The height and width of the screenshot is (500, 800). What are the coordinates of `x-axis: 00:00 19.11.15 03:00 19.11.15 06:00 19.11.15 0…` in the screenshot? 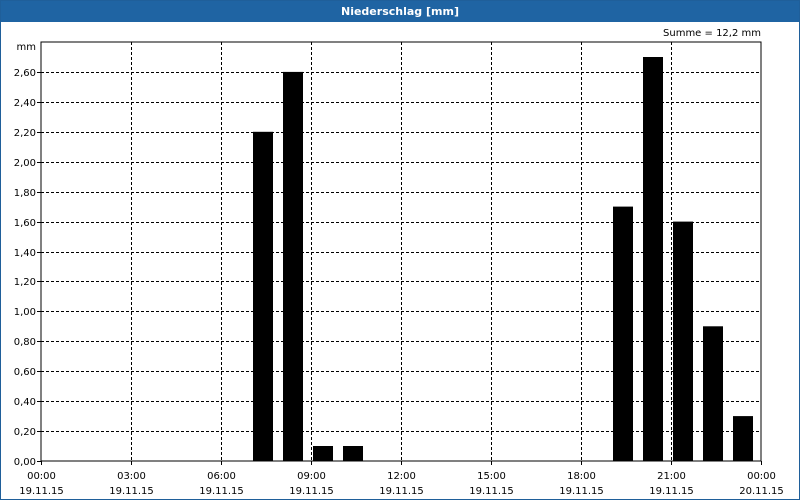 It's located at (401, 479).